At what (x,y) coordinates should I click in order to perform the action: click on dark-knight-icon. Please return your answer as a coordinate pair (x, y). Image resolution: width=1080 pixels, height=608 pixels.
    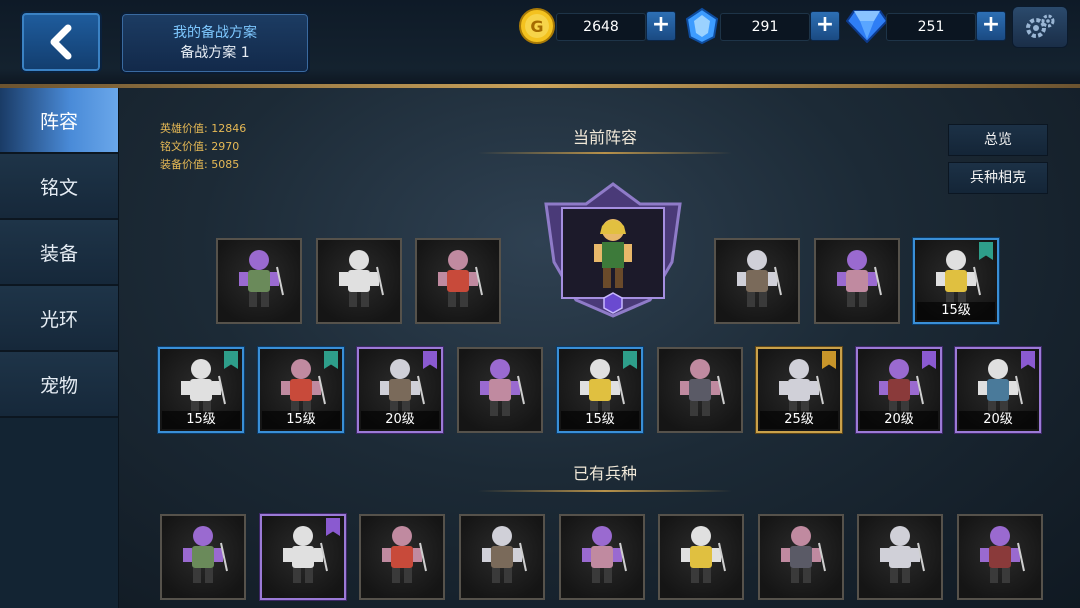
    Looking at the image, I should click on (602, 557).